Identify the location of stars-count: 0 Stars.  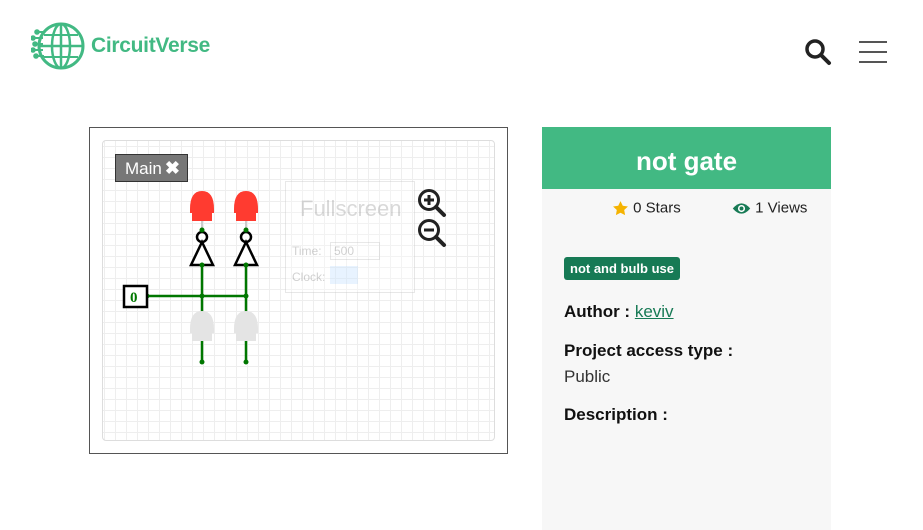
(646, 208).